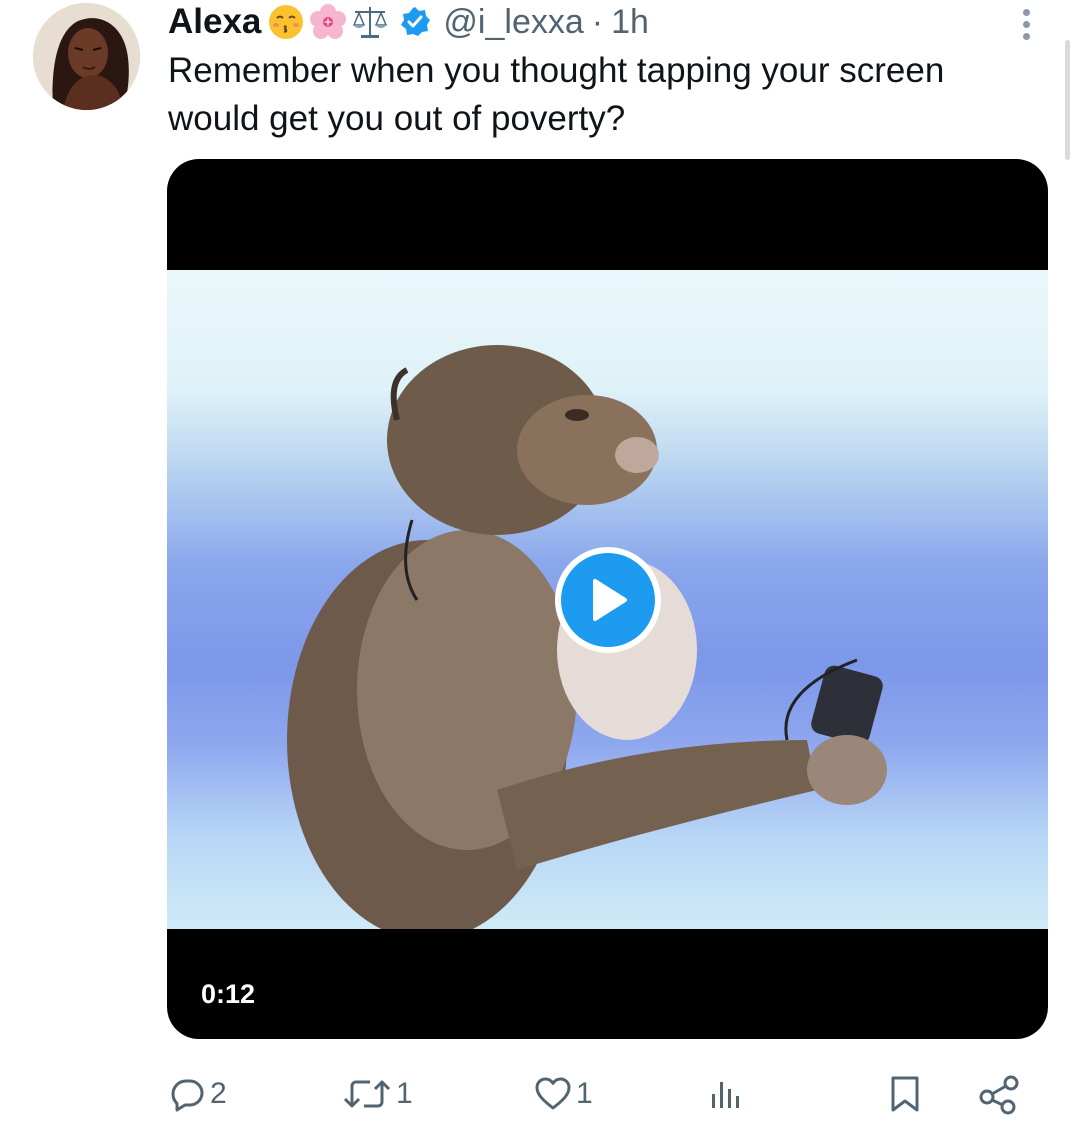 The width and height of the screenshot is (1080, 1145). Describe the element at coordinates (404, 1093) in the screenshot. I see `repost-count: 1` at that location.